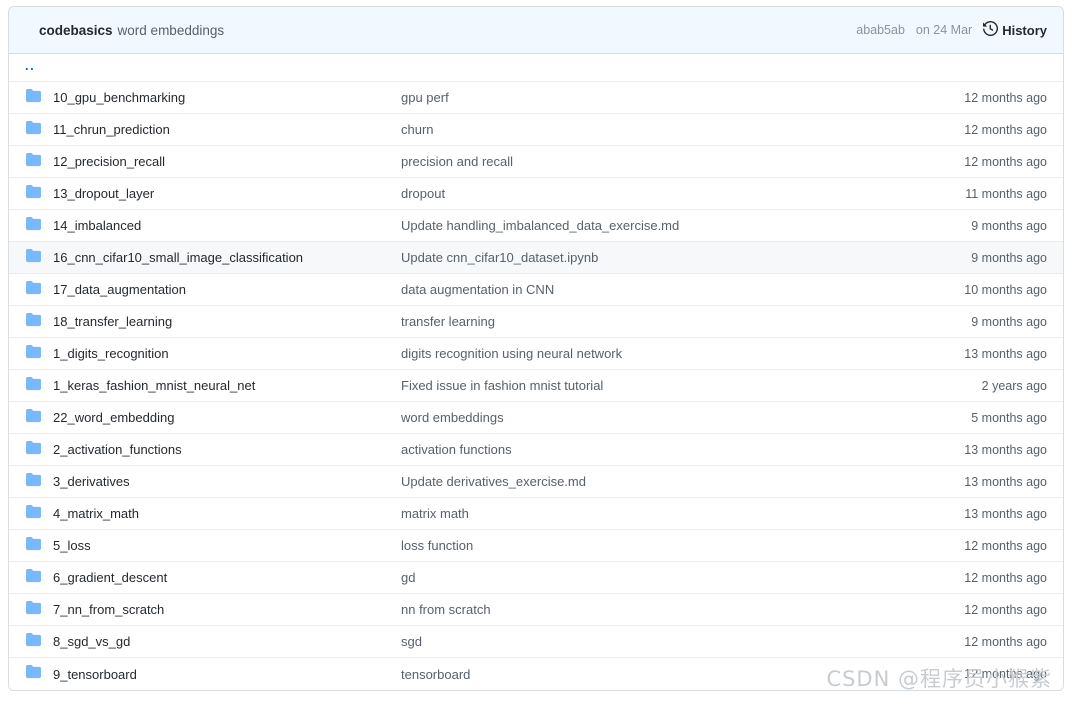 Image resolution: width=1072 pixels, height=701 pixels. Describe the element at coordinates (1005, 289) in the screenshot. I see `commit-age: 10 months ago` at that location.